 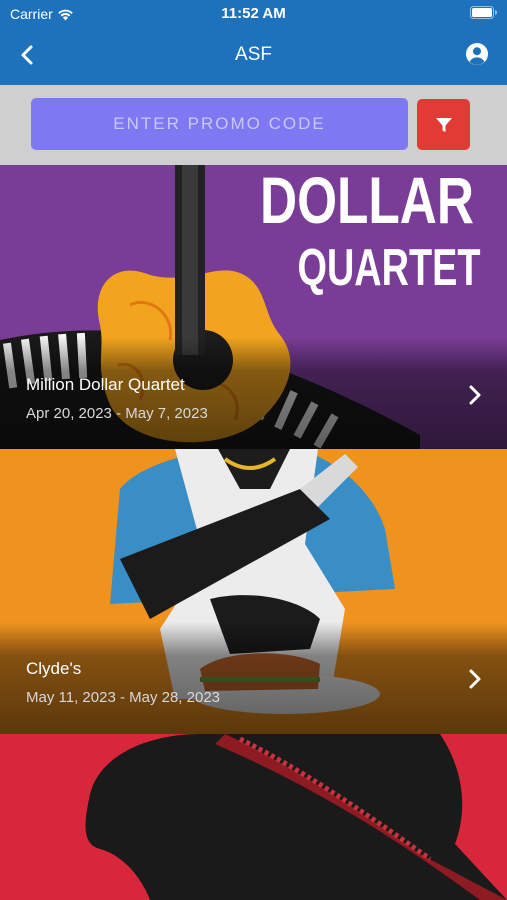 What do you see at coordinates (105, 384) in the screenshot?
I see `show-title: Million Dollar Quartet` at bounding box center [105, 384].